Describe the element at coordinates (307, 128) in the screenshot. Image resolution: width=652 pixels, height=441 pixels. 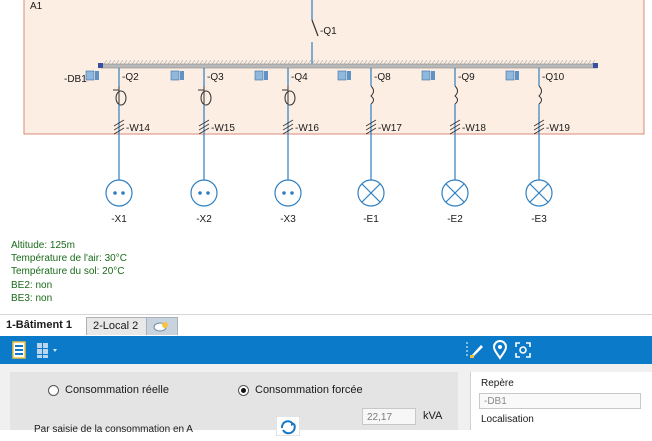
I see `cable-label: -W16` at that location.